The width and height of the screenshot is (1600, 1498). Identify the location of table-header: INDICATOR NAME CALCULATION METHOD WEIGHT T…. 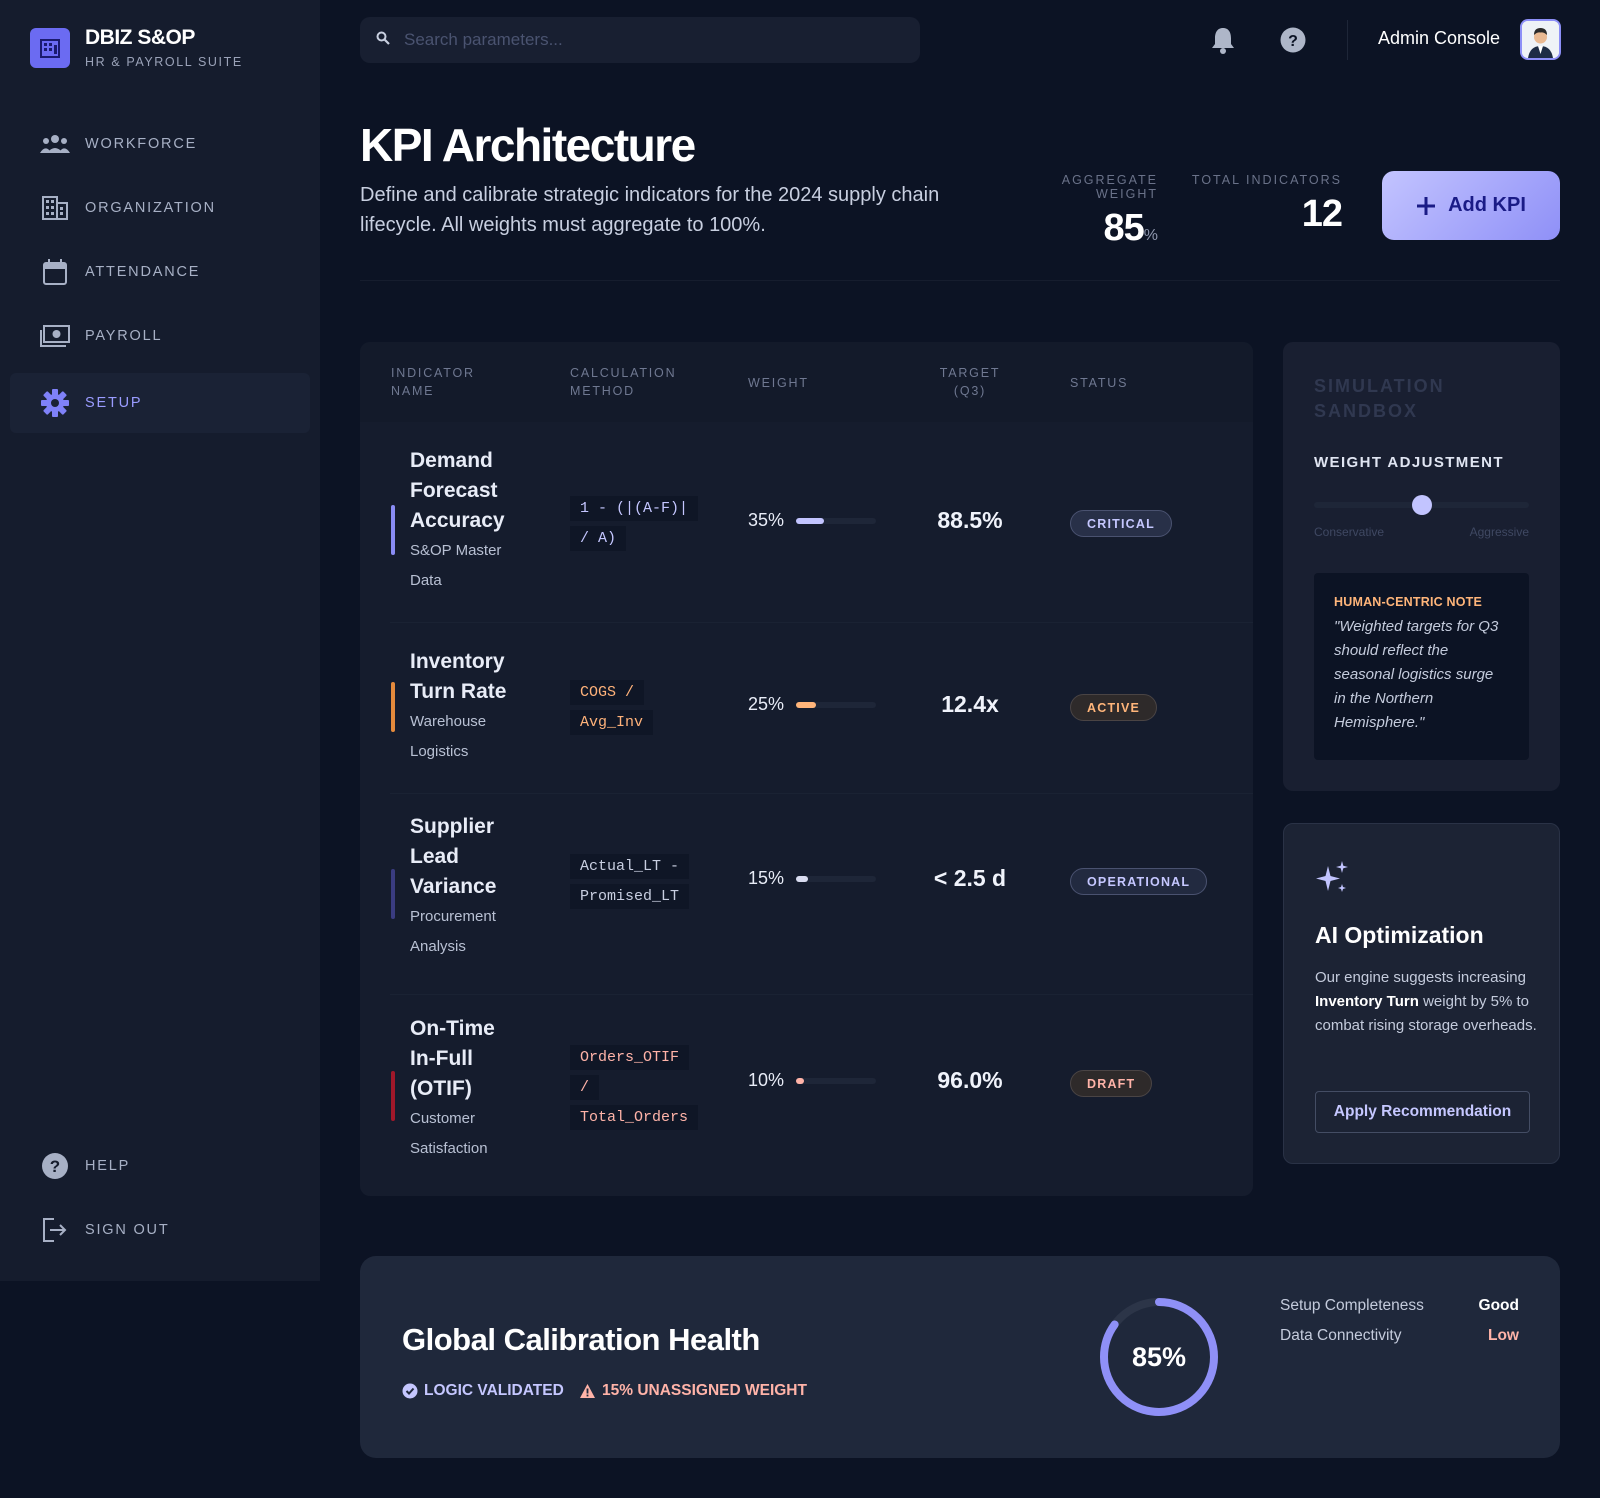
(806, 382).